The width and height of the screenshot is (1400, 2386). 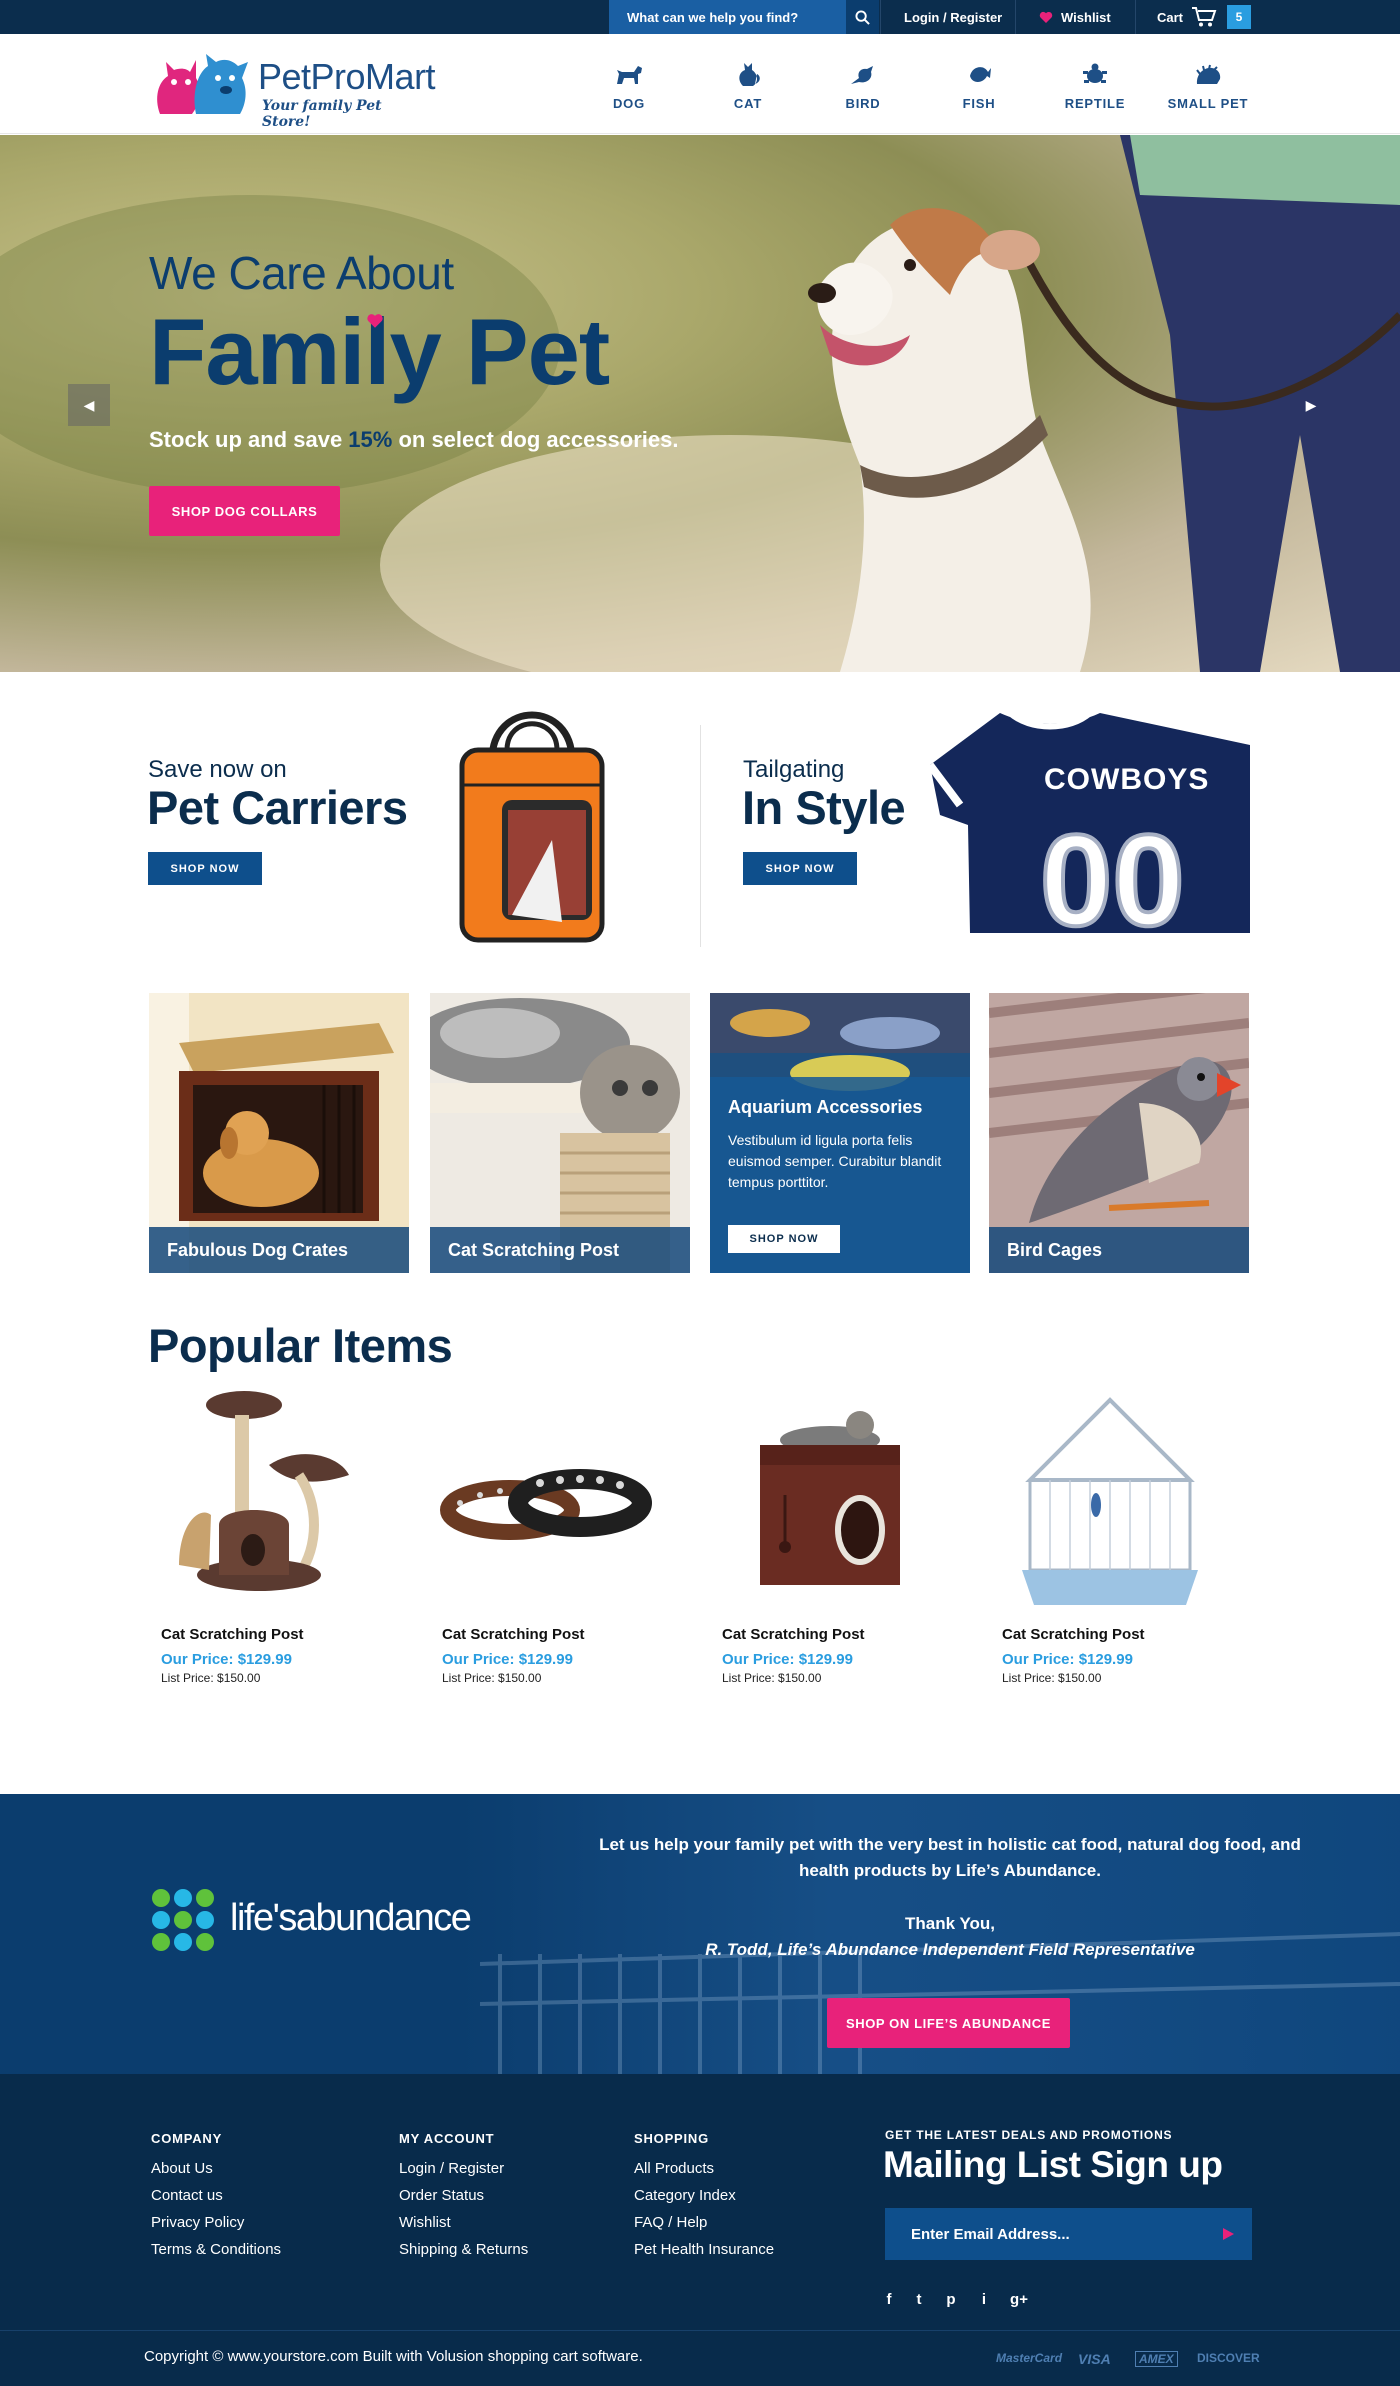 I want to click on hero-prev-arrow: ◀, so click(x=89, y=405).